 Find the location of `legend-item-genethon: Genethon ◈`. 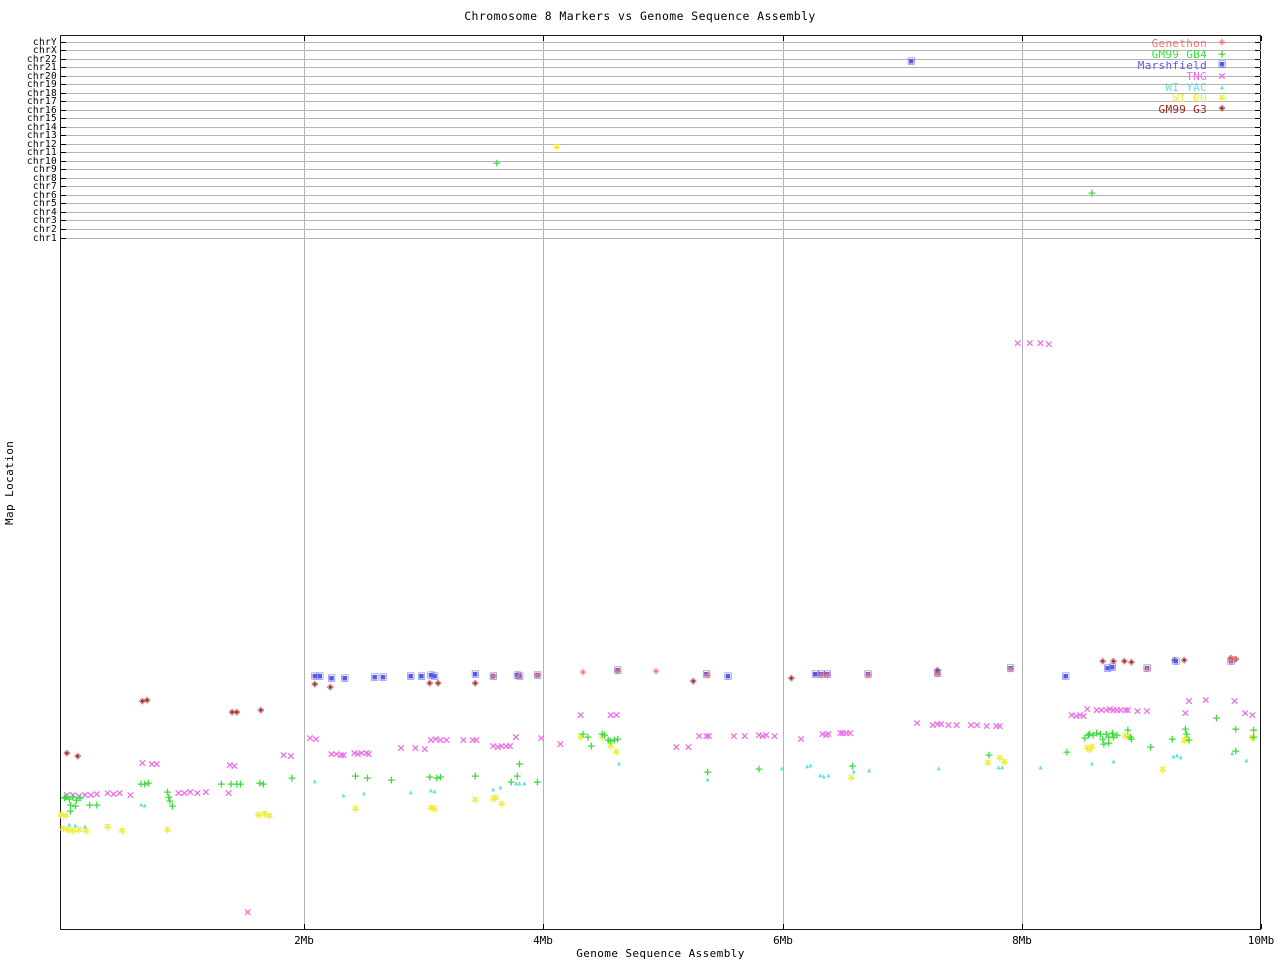

legend-item-genethon: Genethon ◈ is located at coordinates (640, 43).